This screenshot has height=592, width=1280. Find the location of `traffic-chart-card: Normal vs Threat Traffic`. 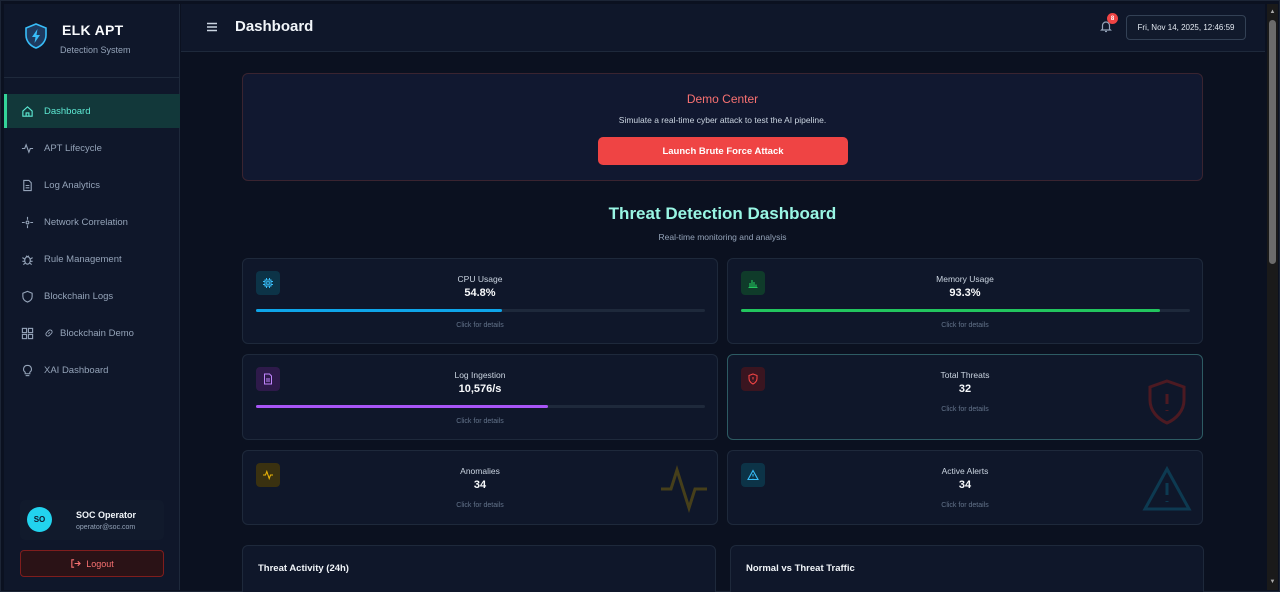

traffic-chart-card: Normal vs Threat Traffic is located at coordinates (967, 568).